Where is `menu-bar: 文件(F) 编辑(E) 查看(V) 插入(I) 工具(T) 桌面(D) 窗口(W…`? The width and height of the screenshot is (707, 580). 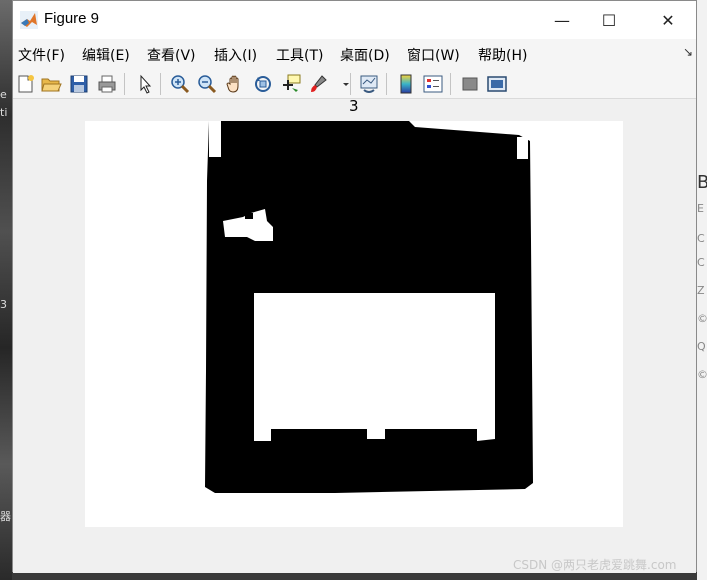 menu-bar: 文件(F) 编辑(E) 查看(V) 插入(I) 工具(T) 桌面(D) 窗口(W… is located at coordinates (354, 53).